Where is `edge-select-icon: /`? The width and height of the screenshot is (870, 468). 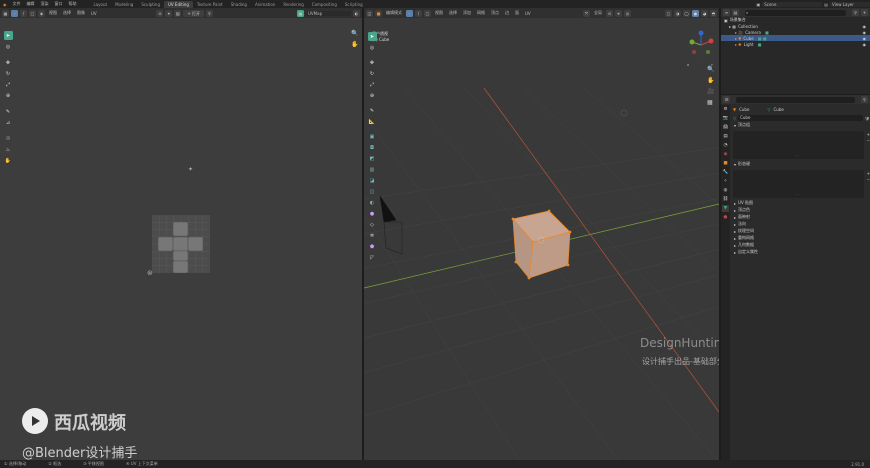
edge-select-icon: / is located at coordinates (23, 13).